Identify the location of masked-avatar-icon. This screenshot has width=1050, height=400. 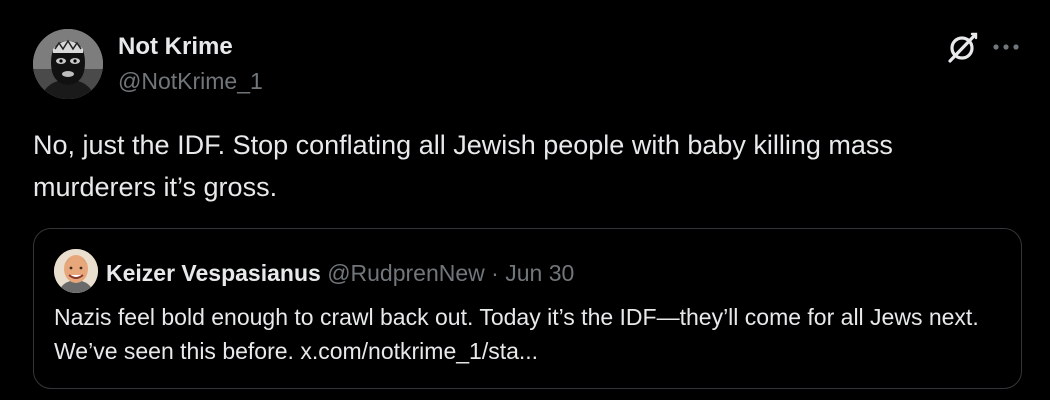
(68, 64).